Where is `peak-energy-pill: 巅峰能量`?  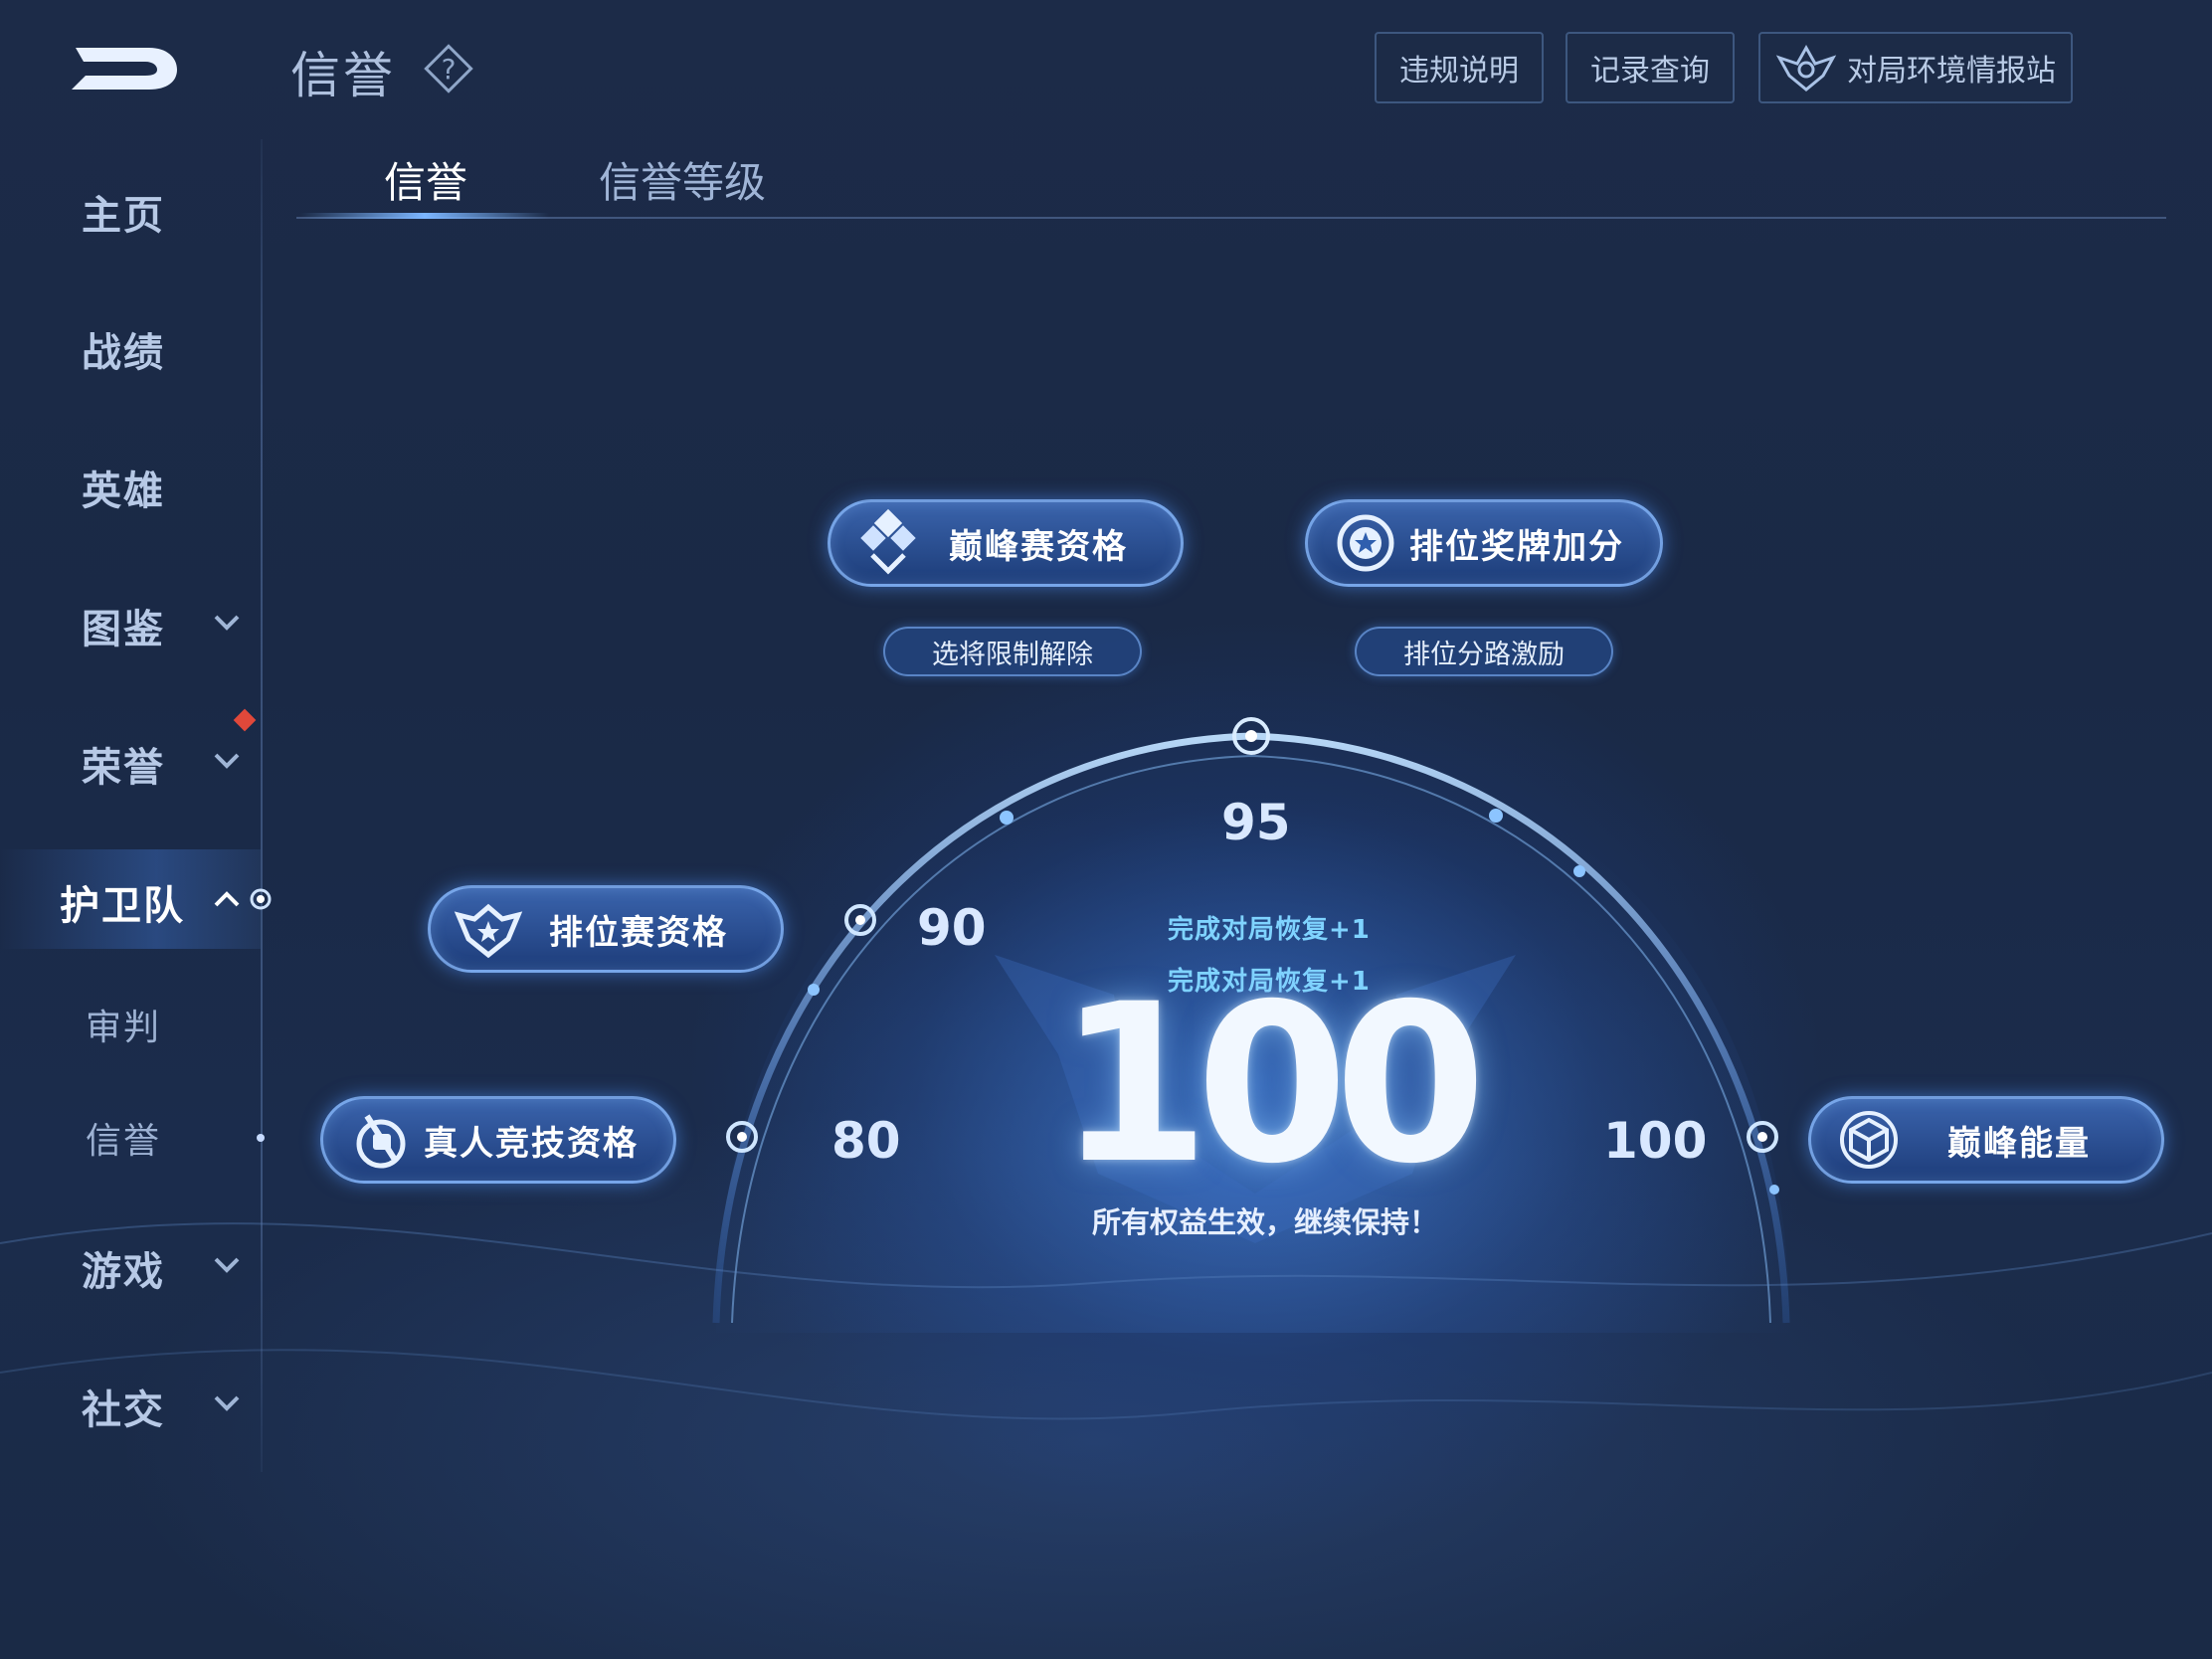
peak-energy-pill: 巅峰能量 is located at coordinates (1986, 1140).